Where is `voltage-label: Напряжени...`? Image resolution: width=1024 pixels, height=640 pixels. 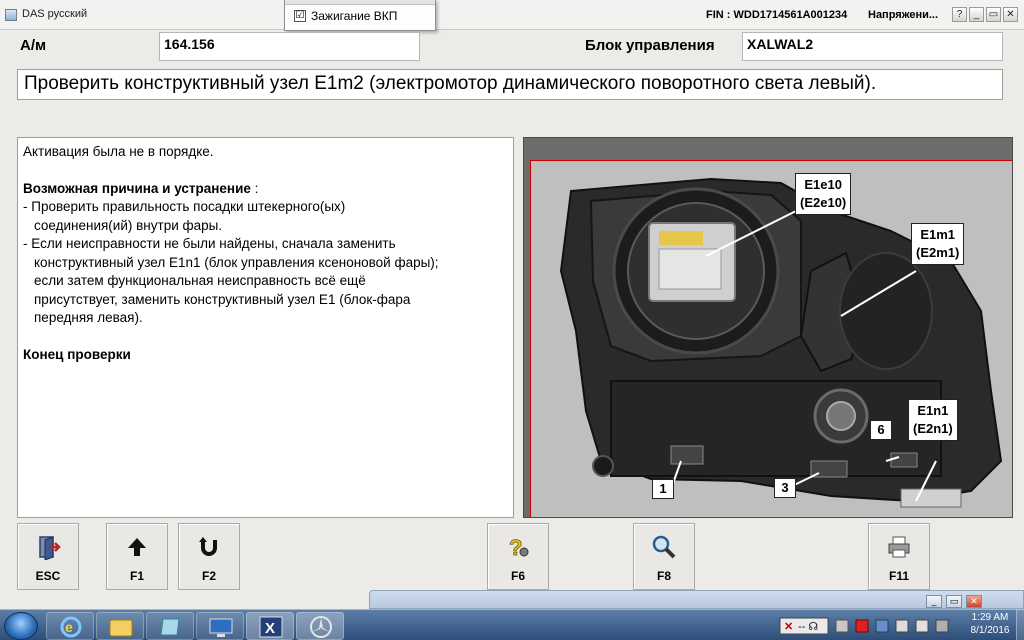
voltage-label: Напряжени... is located at coordinates (903, 15).